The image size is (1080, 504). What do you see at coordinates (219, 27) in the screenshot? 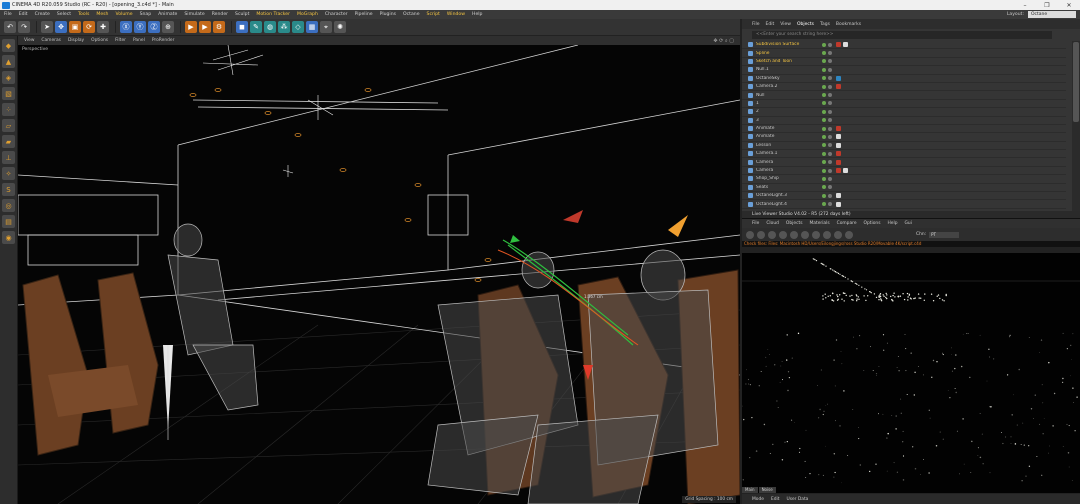
I see `render-settings-icon: ⚙` at bounding box center [219, 27].